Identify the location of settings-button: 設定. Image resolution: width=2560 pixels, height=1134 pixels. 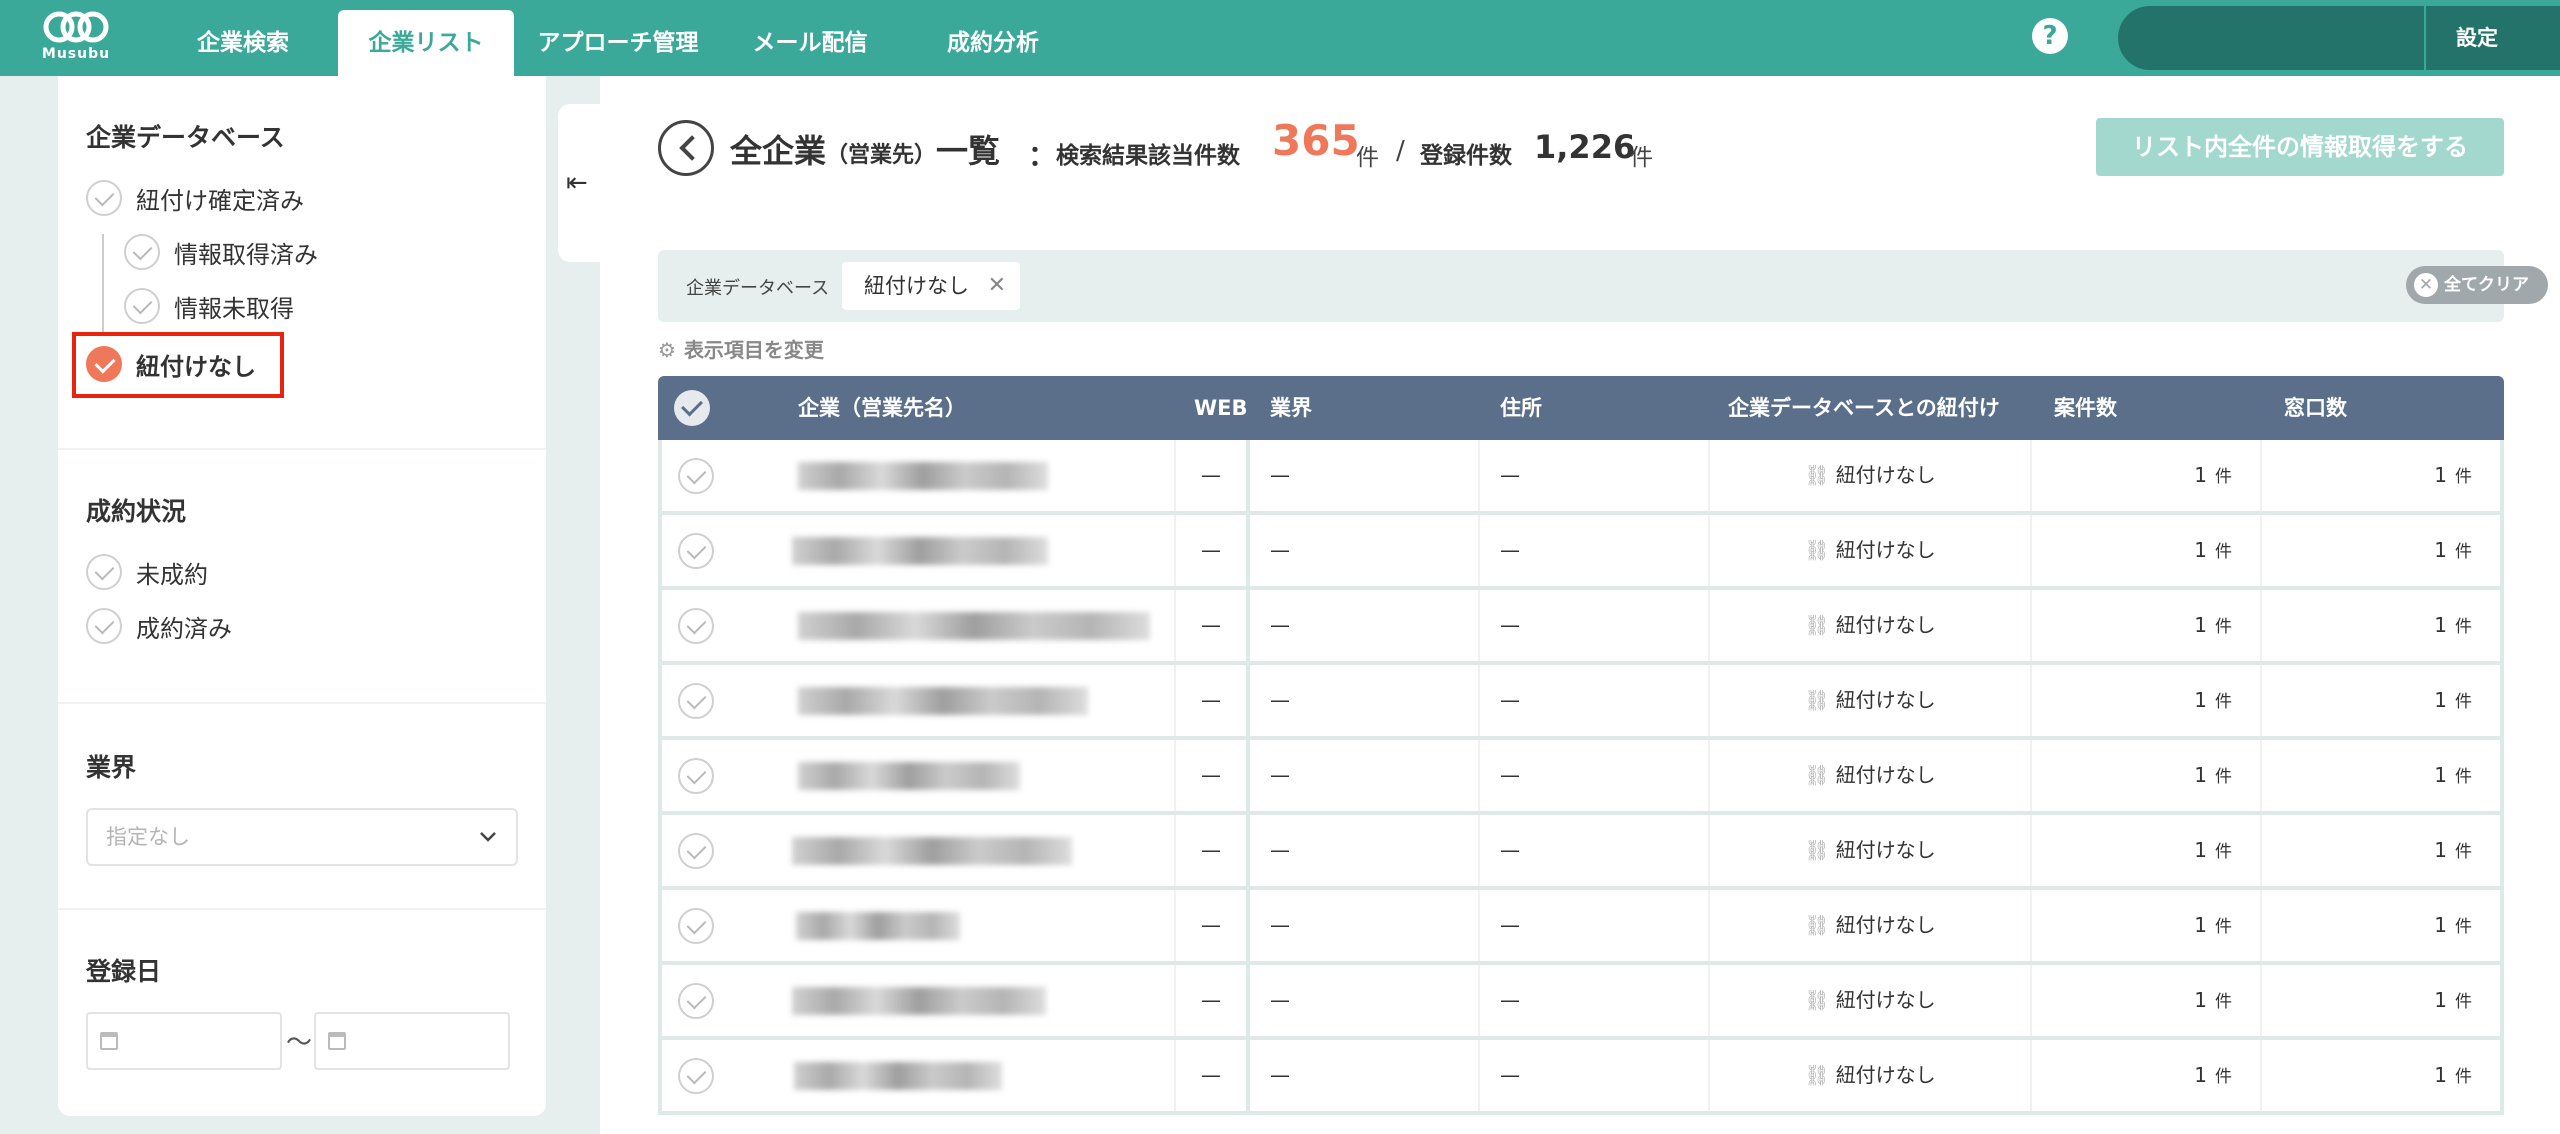
(2492, 38).